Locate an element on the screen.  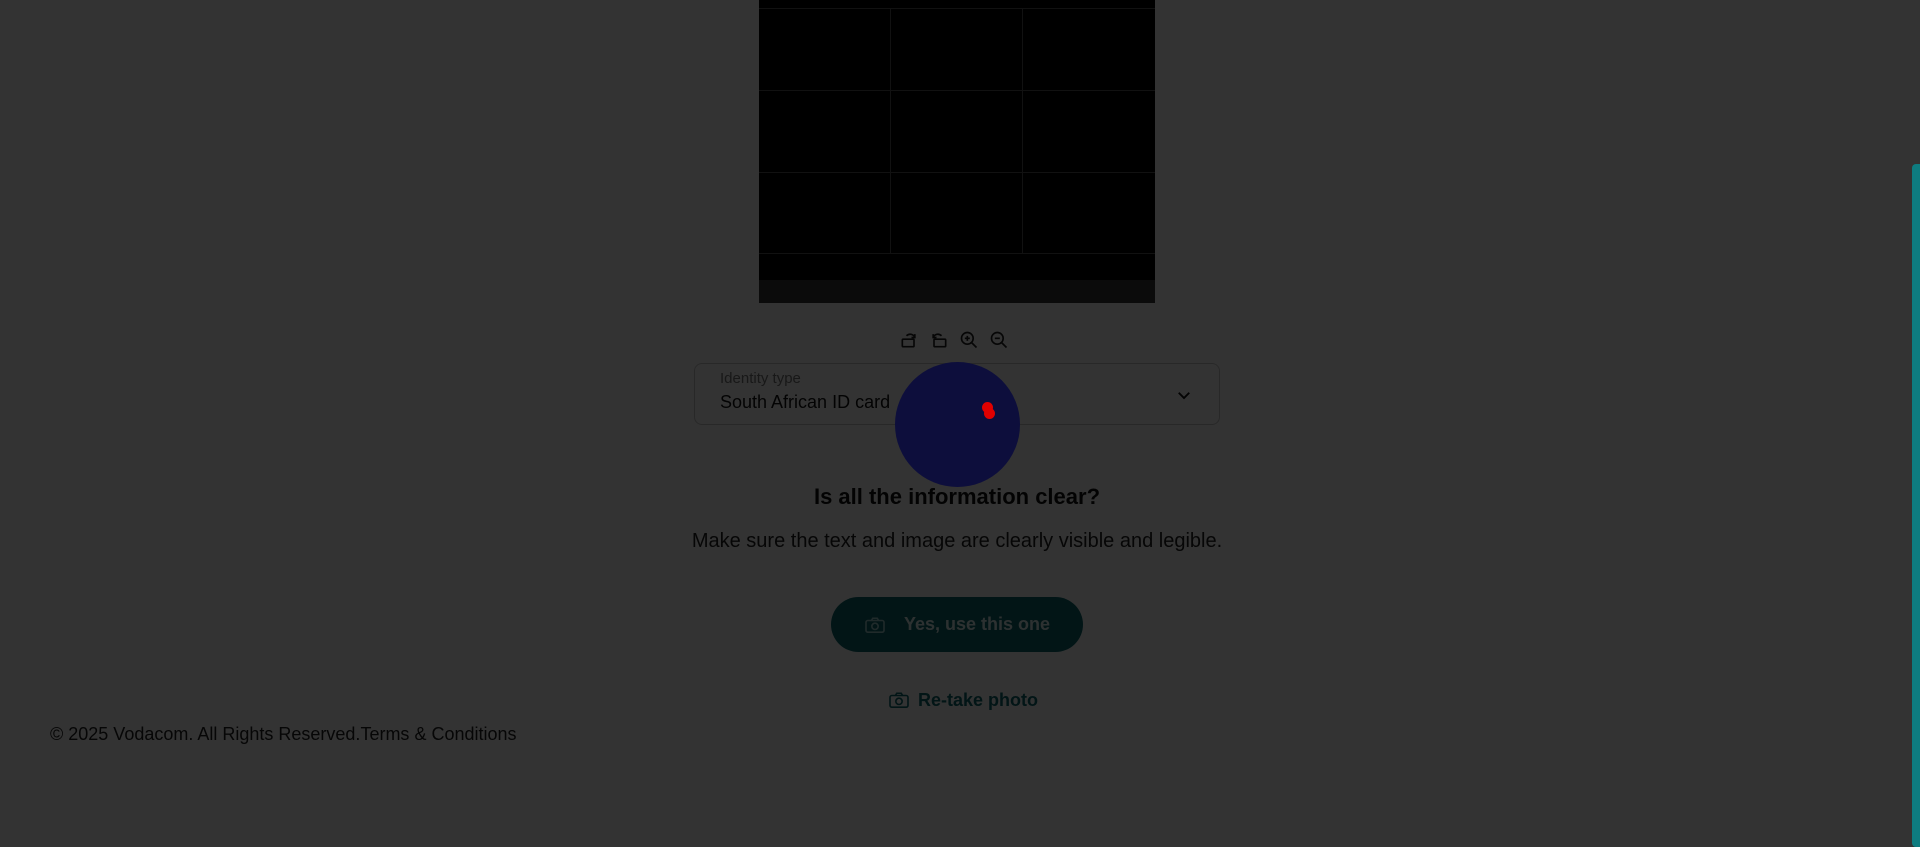
zoom-in-button is located at coordinates (969, 340).